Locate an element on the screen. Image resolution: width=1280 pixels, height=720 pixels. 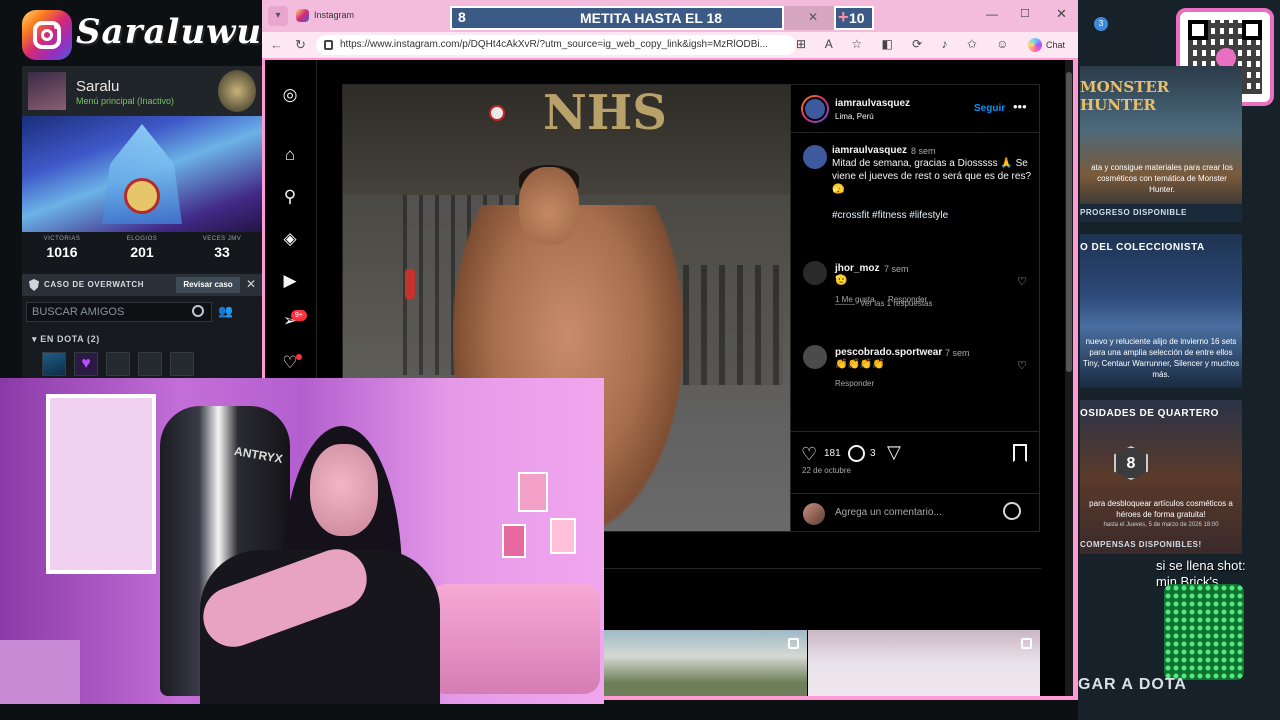
follow-button: Seguir is located at coordinates (989, 108).